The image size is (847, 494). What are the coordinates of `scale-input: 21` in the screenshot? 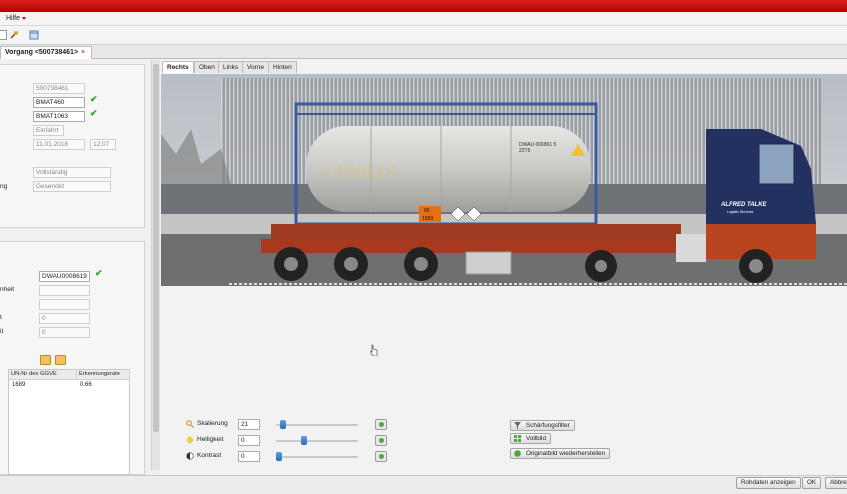 It's located at (249, 424).